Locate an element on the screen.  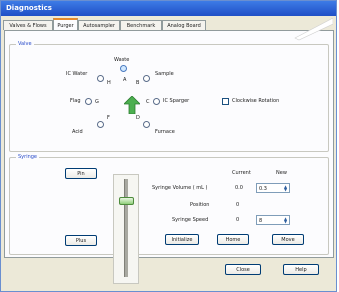
tab-benchmark: Benchmark is located at coordinates (141, 25).